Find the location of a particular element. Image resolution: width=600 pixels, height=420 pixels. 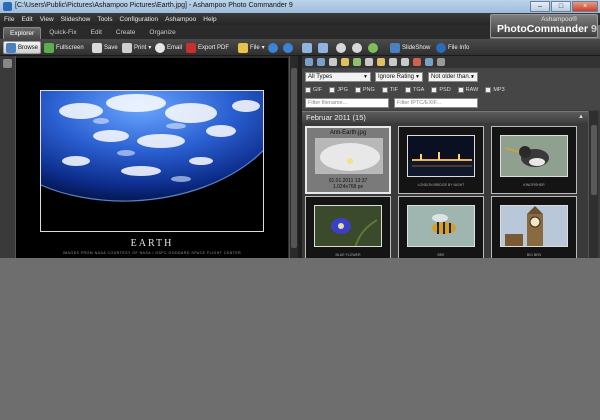

export-pdf-button: Export PDF is located at coordinates (207, 47).